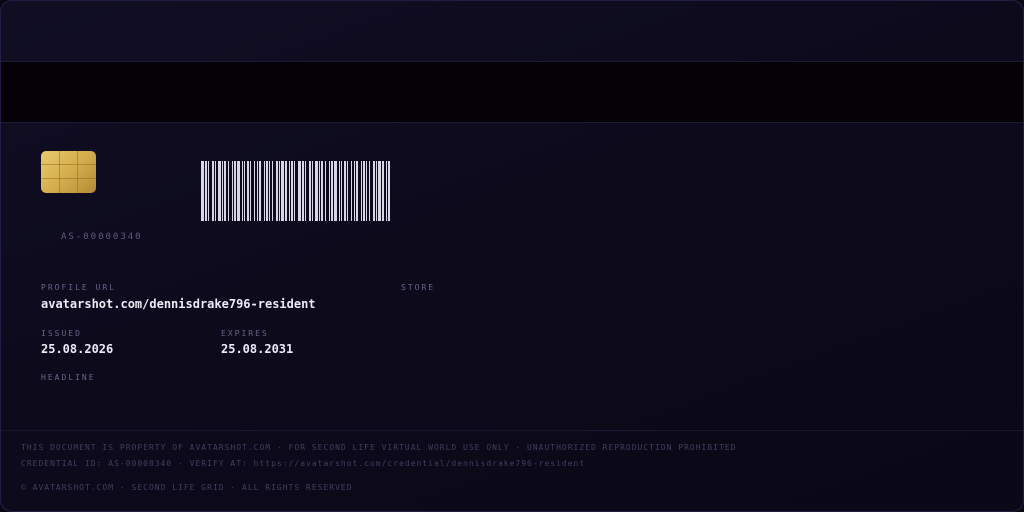  I want to click on expires-date: 25.08.2031, so click(257, 349).